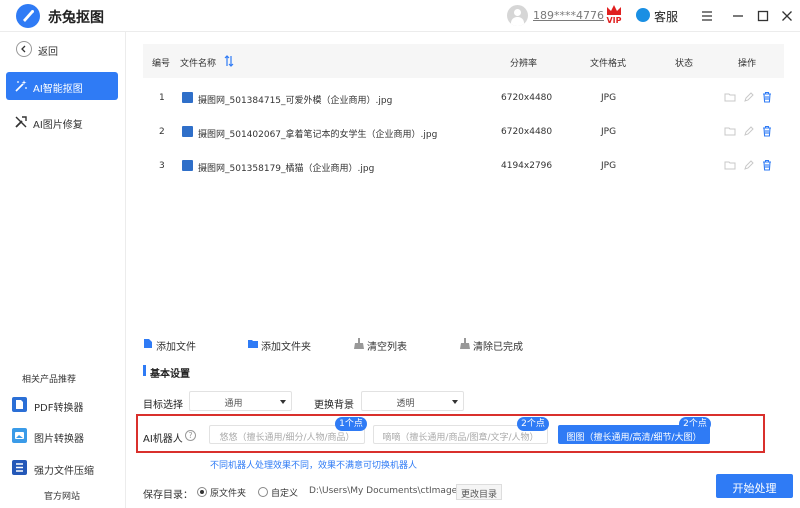 The width and height of the screenshot is (800, 508). What do you see at coordinates (614, 10) in the screenshot?
I see `crown-icon` at bounding box center [614, 10].